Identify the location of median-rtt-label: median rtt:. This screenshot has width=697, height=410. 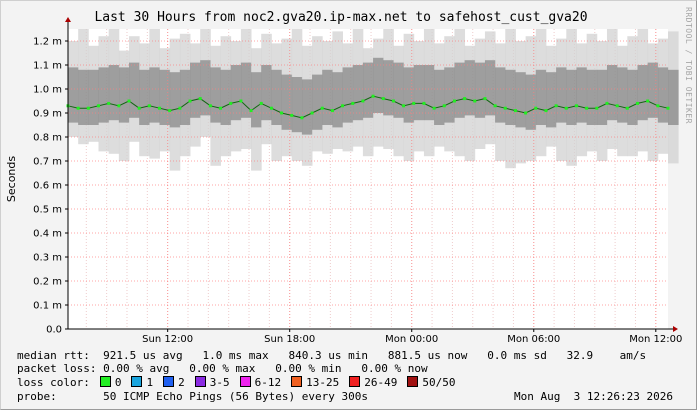
(53, 355).